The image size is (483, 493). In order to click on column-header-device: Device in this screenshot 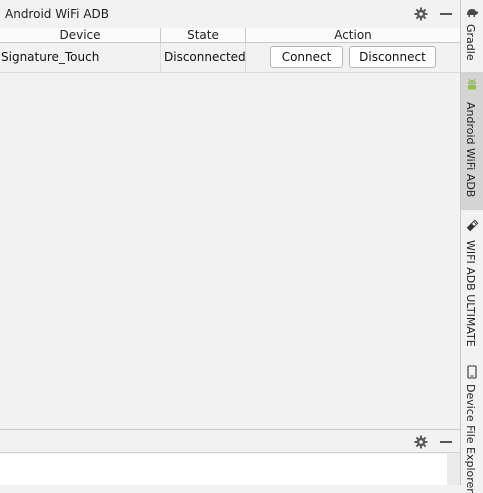, I will do `click(80, 35)`.